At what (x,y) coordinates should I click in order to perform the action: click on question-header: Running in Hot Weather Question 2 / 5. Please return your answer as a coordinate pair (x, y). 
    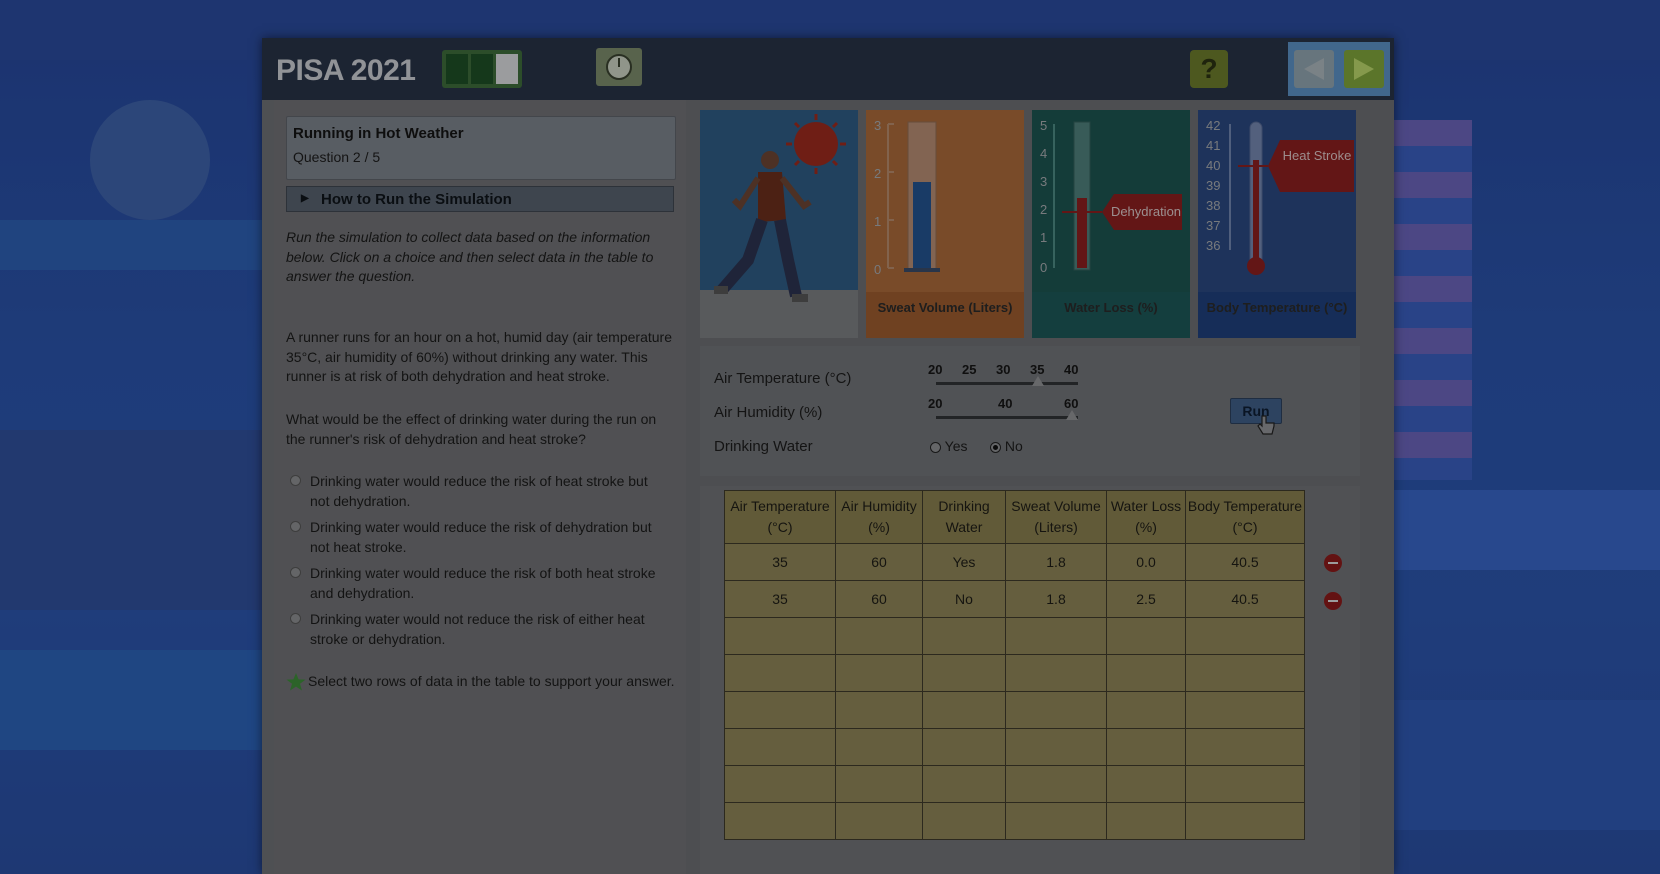
    Looking at the image, I should click on (481, 148).